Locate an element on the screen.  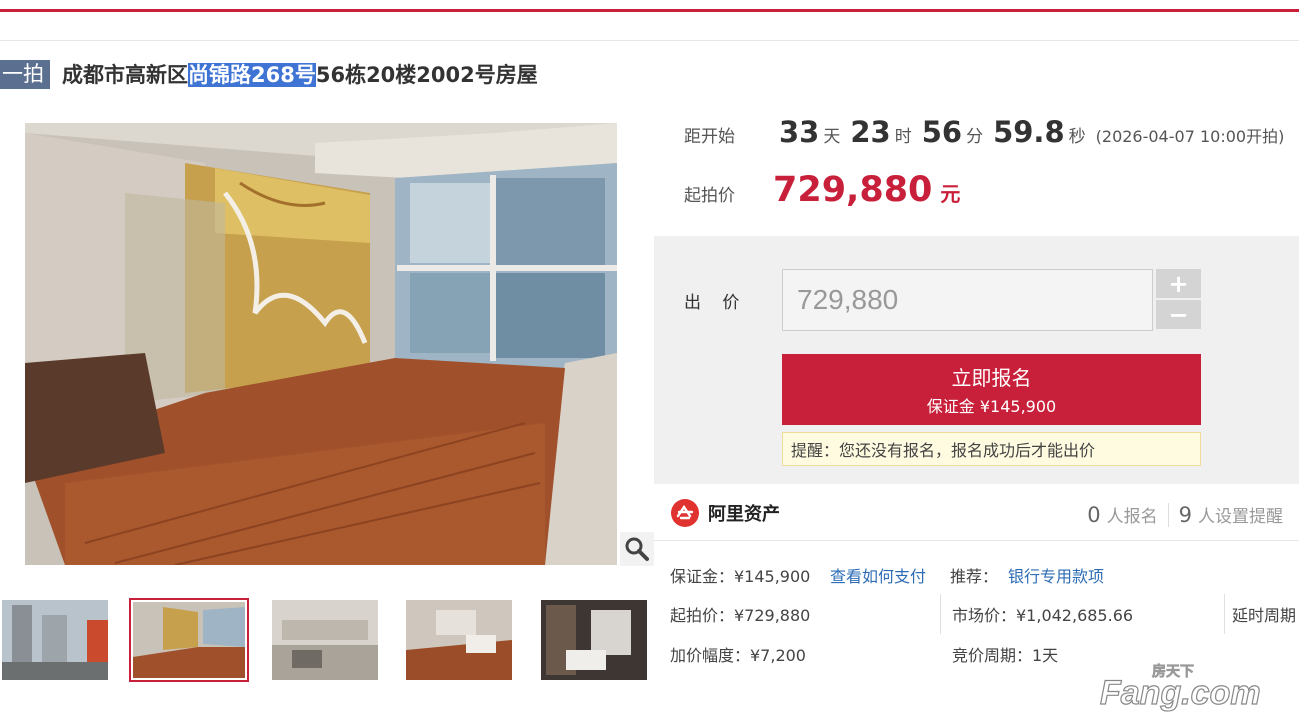
thumbnail-5-image is located at coordinates (594, 640).